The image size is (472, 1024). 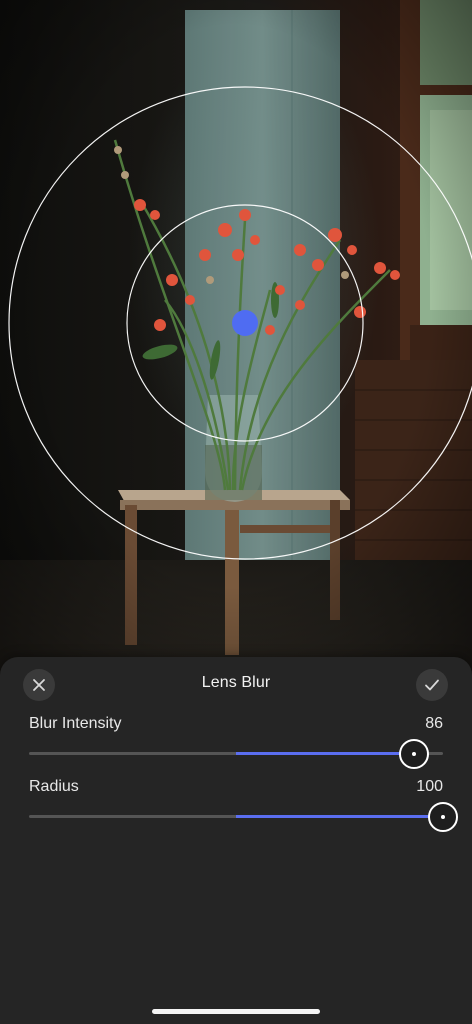 What do you see at coordinates (434, 723) in the screenshot?
I see `blur-intensity-value: 86` at bounding box center [434, 723].